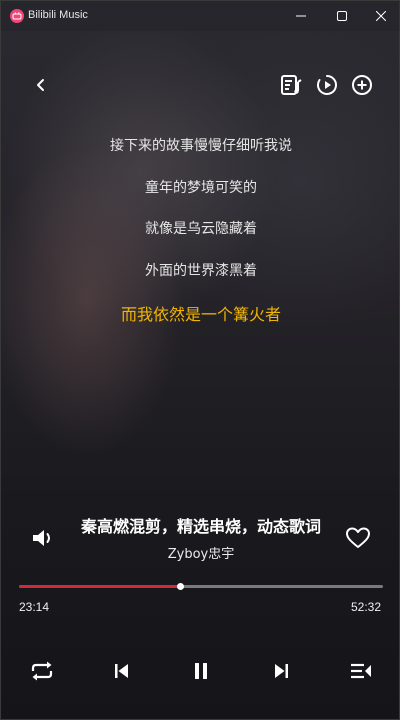 Image resolution: width=400 pixels, height=720 pixels. I want to click on play-circle-icon, so click(327, 85).